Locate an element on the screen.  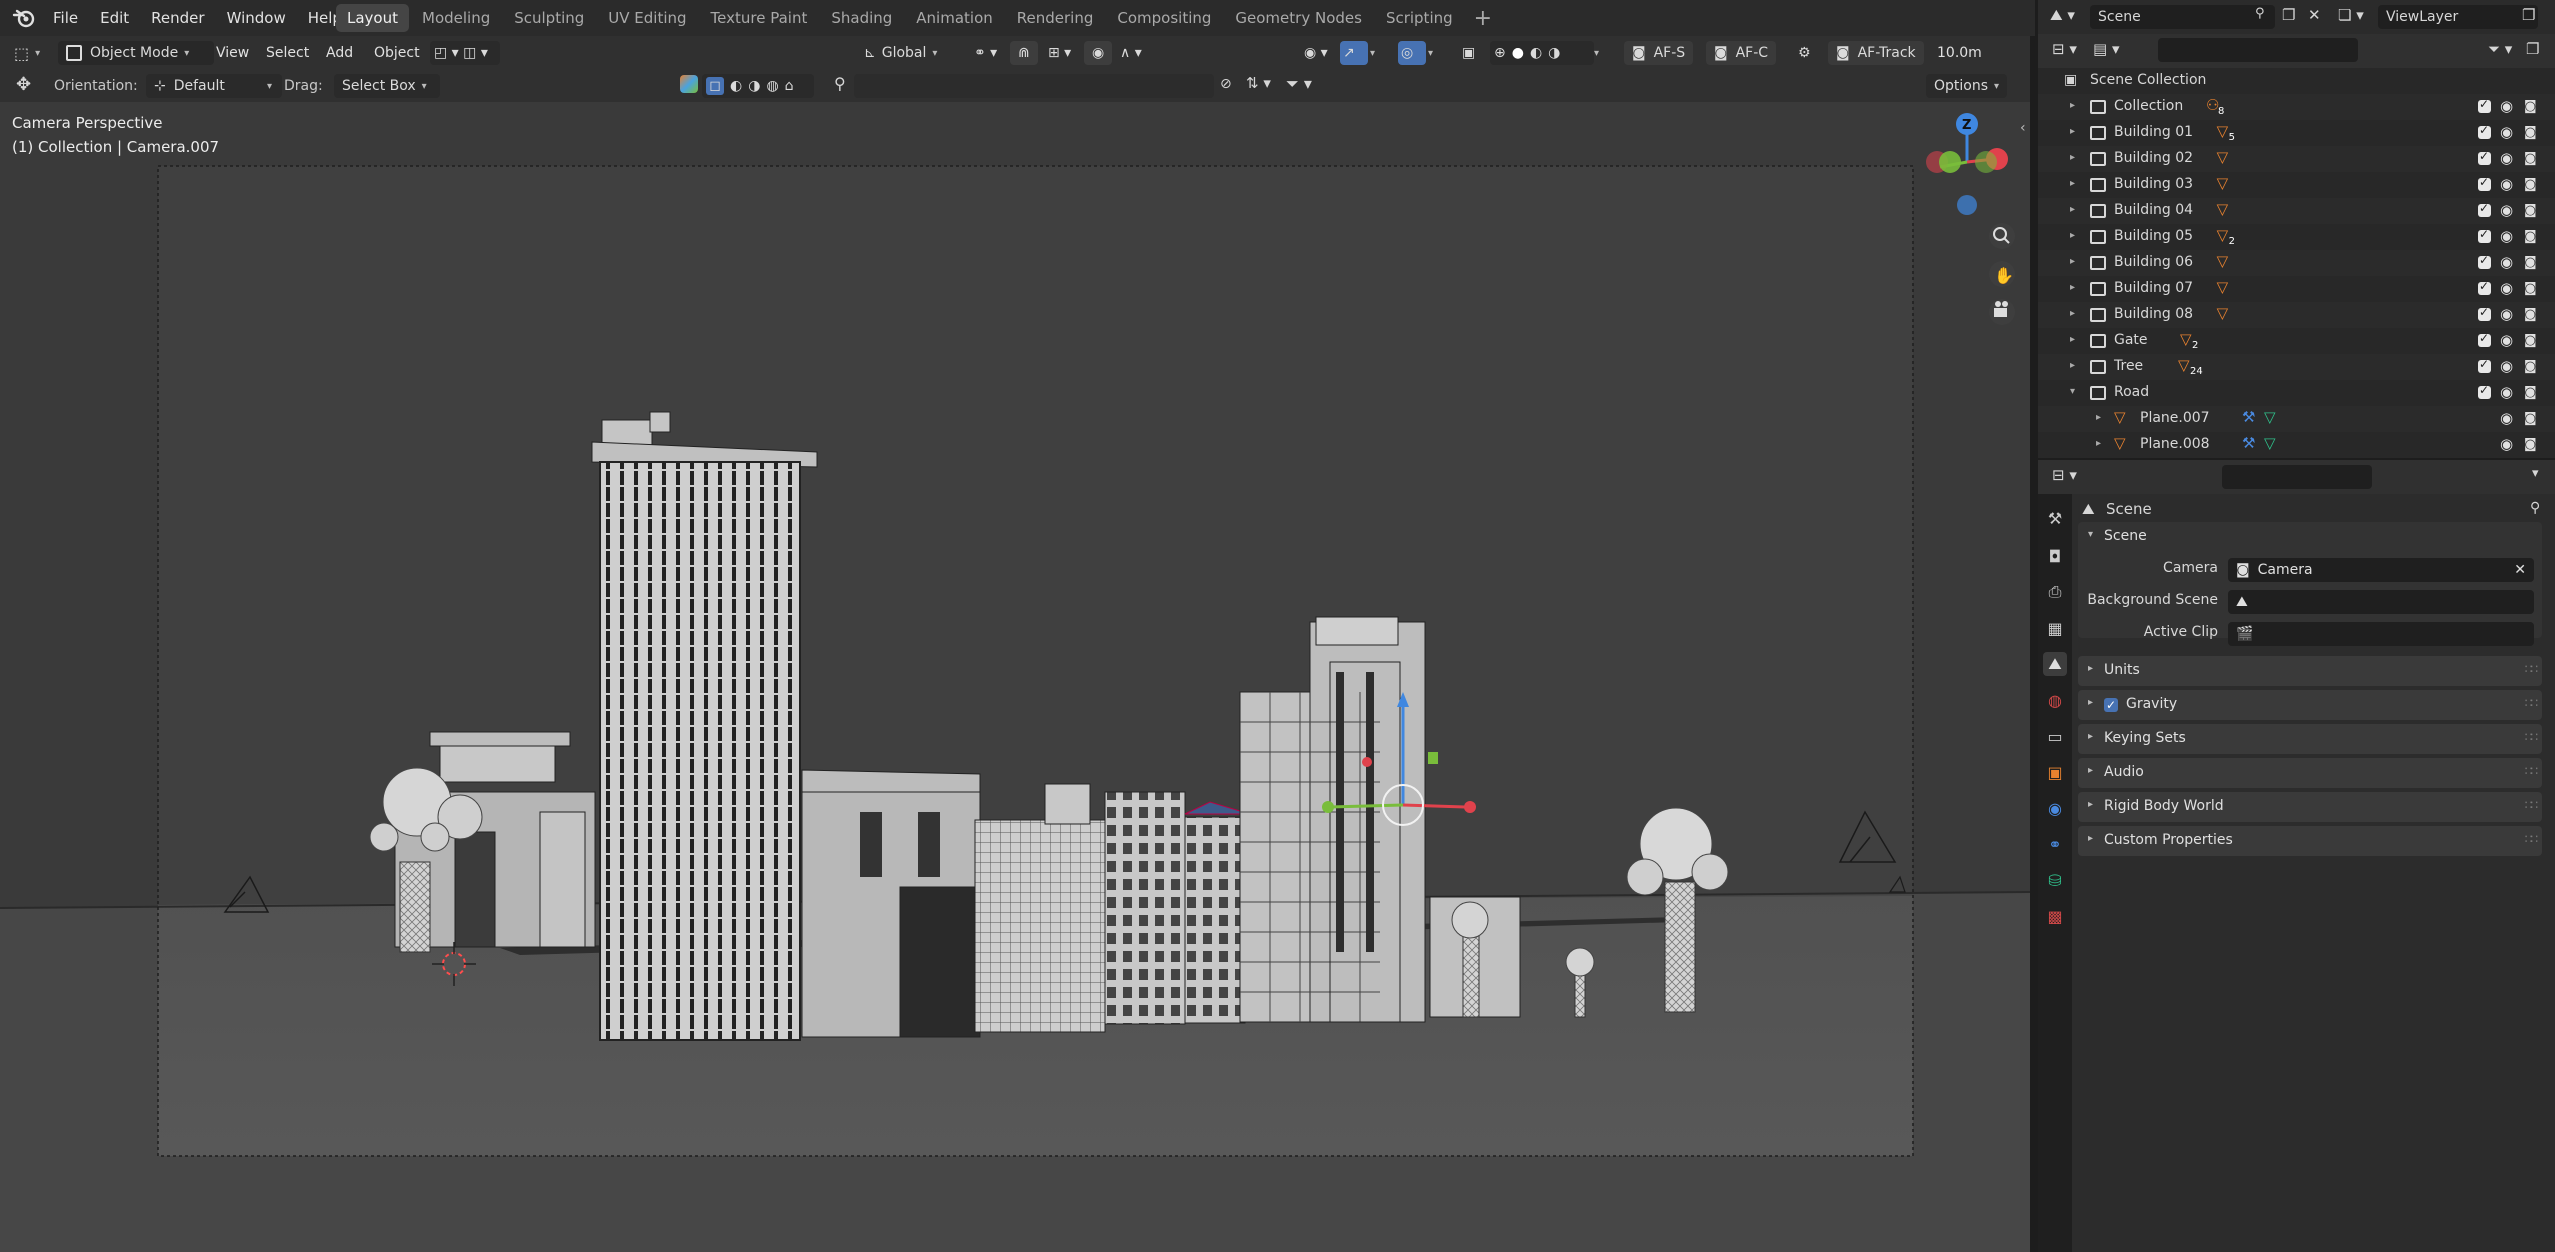
active-clip-field: 🎬 is located at coordinates (2381, 634).